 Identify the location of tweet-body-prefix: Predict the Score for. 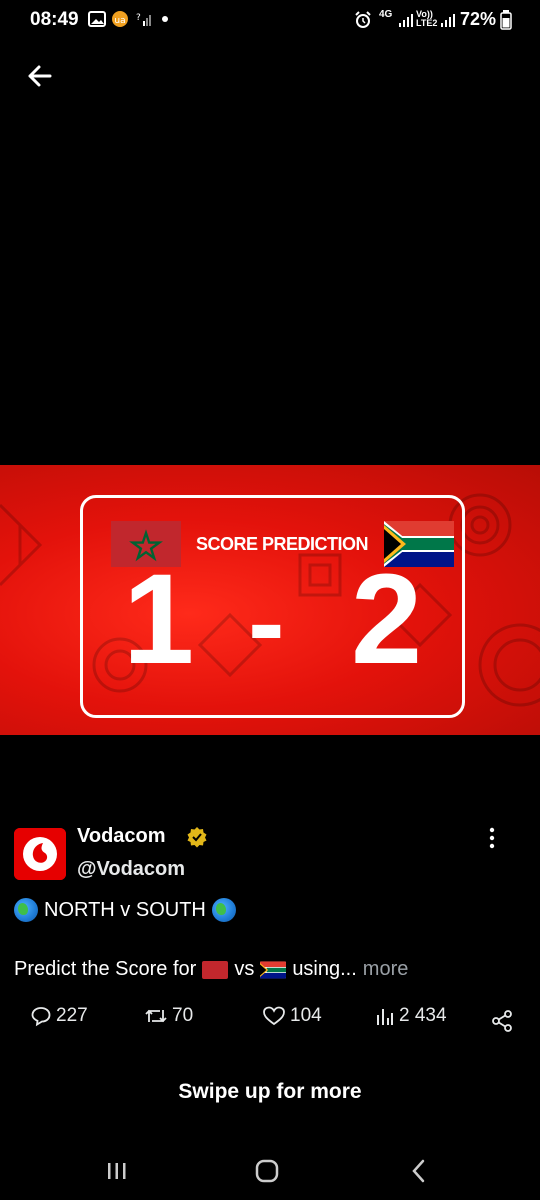
(105, 969).